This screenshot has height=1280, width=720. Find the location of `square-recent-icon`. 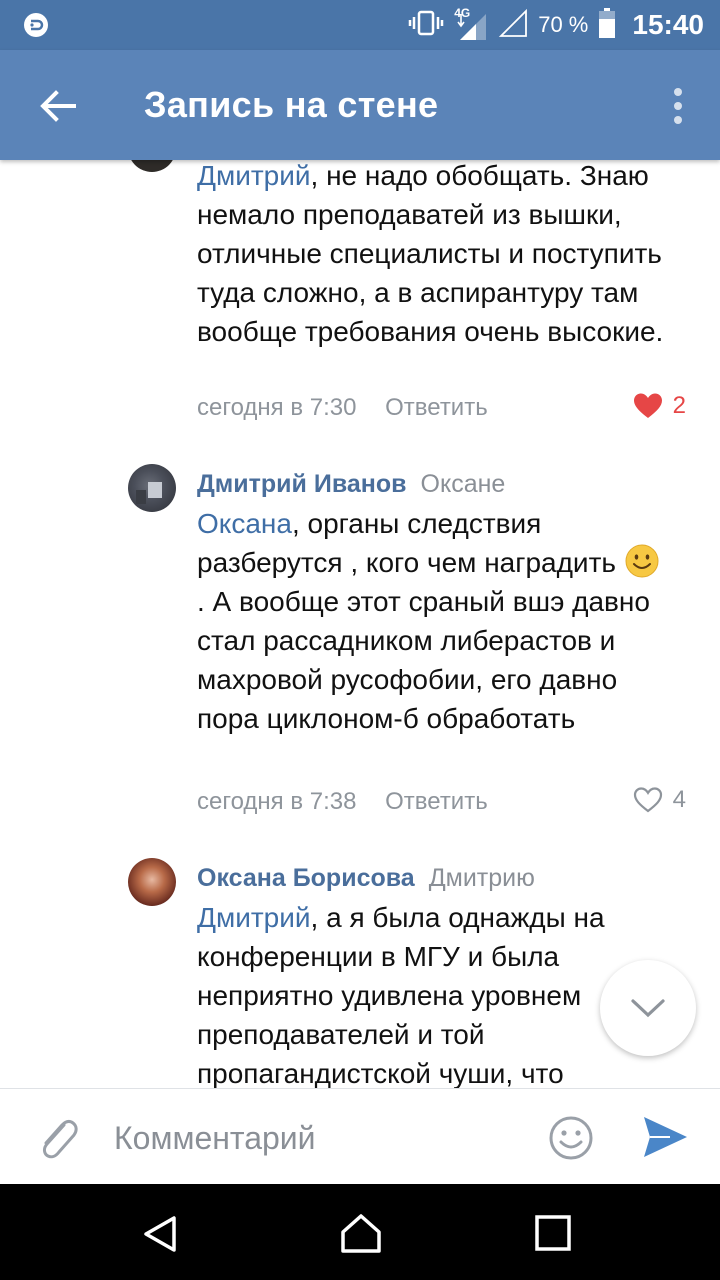

square-recent-icon is located at coordinates (553, 1233).